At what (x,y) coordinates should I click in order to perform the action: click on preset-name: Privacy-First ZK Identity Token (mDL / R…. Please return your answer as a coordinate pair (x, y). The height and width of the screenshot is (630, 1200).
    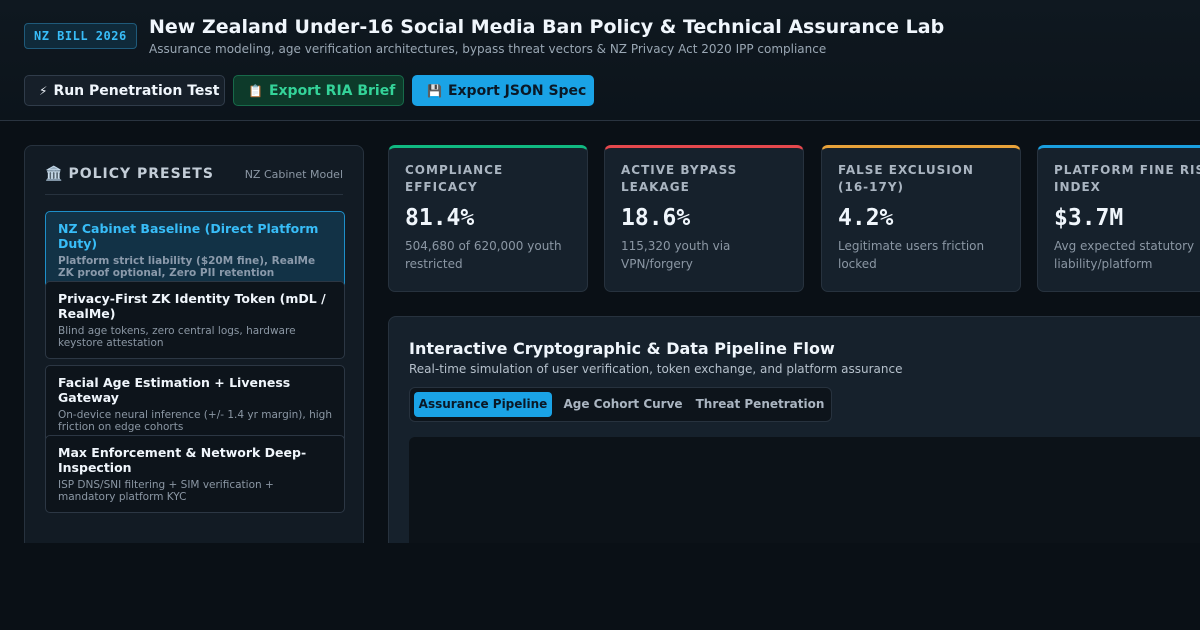
    Looking at the image, I should click on (192, 306).